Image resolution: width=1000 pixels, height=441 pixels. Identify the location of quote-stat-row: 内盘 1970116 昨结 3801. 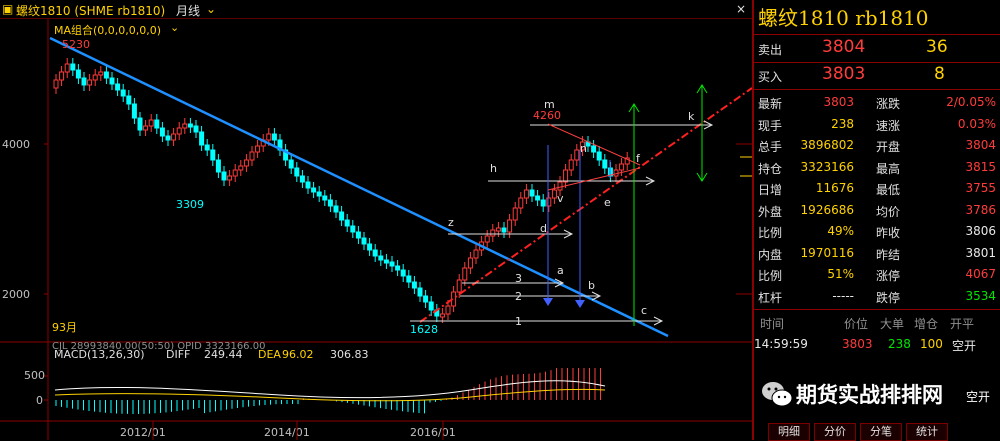
(877, 253).